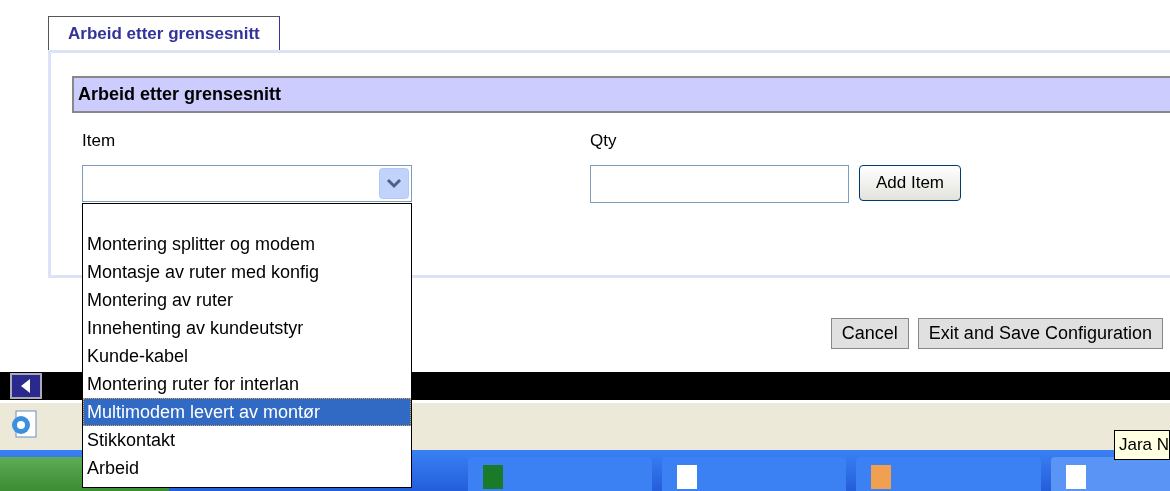  Describe the element at coordinates (603, 141) in the screenshot. I see `qty-label: Qty` at that location.